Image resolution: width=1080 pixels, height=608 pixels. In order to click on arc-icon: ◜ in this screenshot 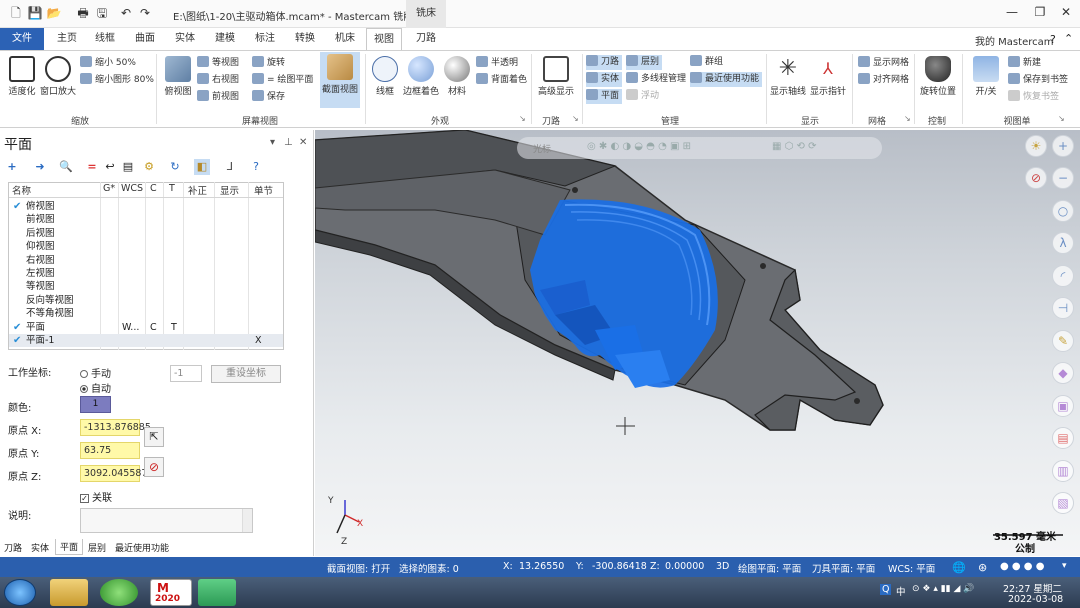, I will do `click(1063, 276)`.